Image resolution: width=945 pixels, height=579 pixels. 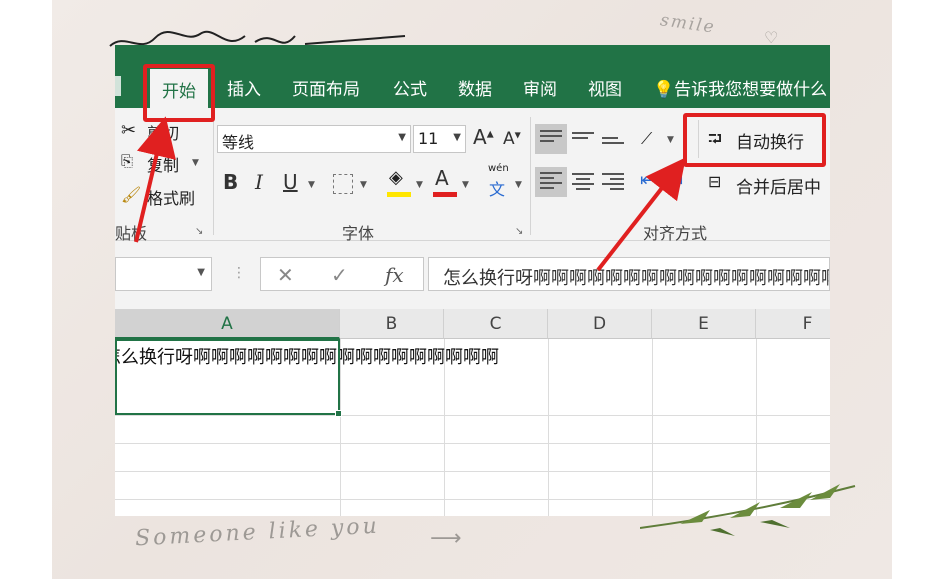 I want to click on arrow-to-home-tab-icon, so click(x=155, y=179).